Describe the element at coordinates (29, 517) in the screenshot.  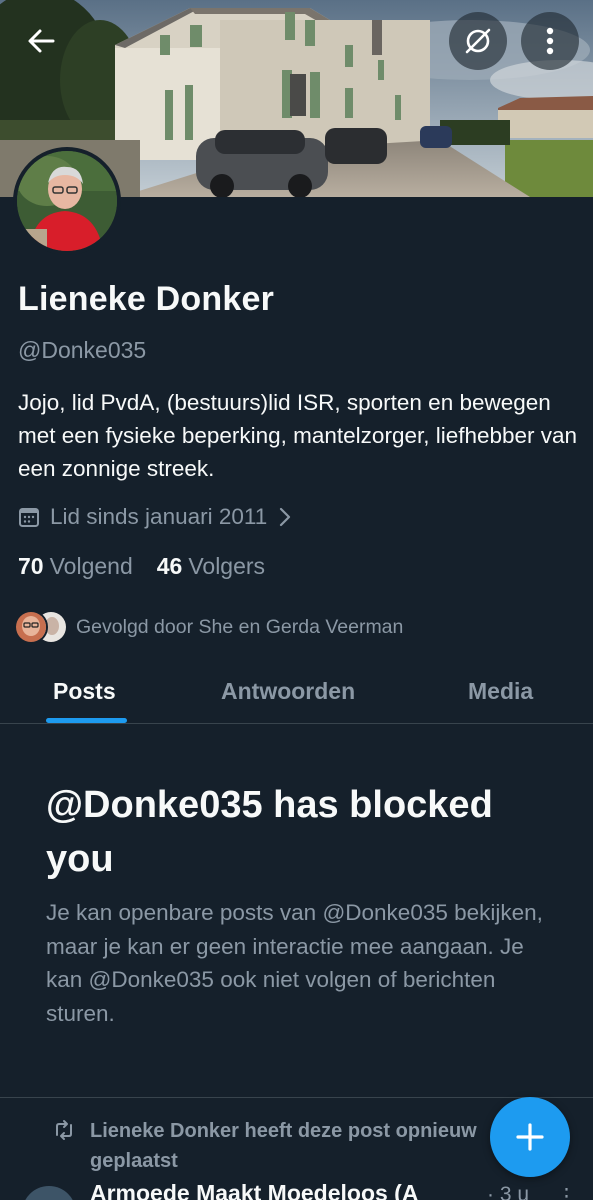
I see `calendar-icon` at that location.